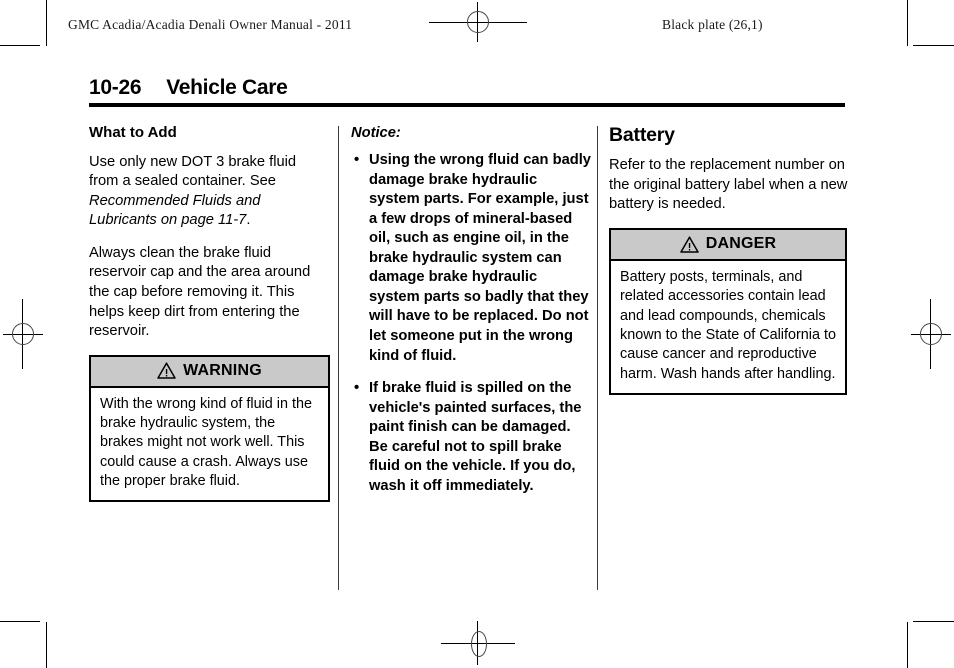 Image resolution: width=954 pixels, height=668 pixels. What do you see at coordinates (933, 45) in the screenshot?
I see `crop-mark-top-right-horizontal` at bounding box center [933, 45].